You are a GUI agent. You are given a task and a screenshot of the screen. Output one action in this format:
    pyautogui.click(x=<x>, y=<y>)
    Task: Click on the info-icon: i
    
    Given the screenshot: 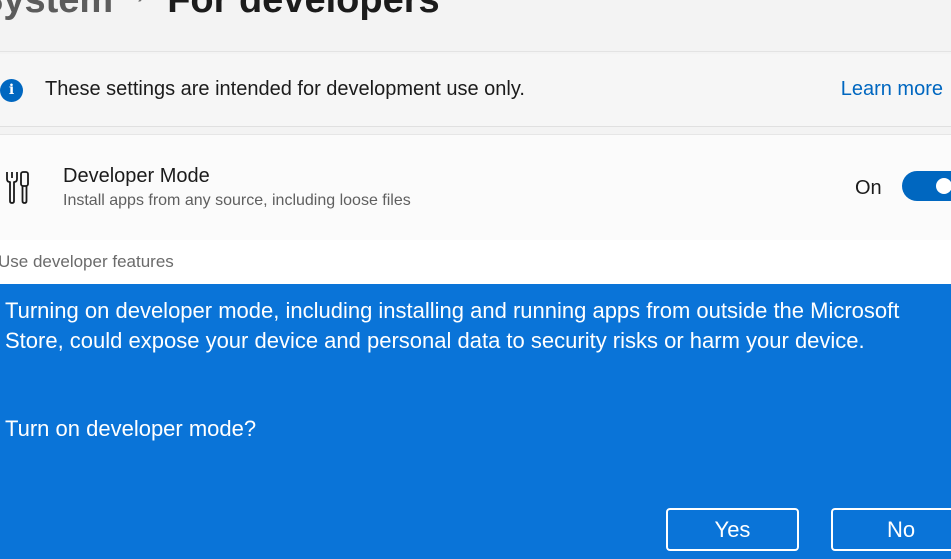 What is the action you would take?
    pyautogui.click(x=11, y=90)
    